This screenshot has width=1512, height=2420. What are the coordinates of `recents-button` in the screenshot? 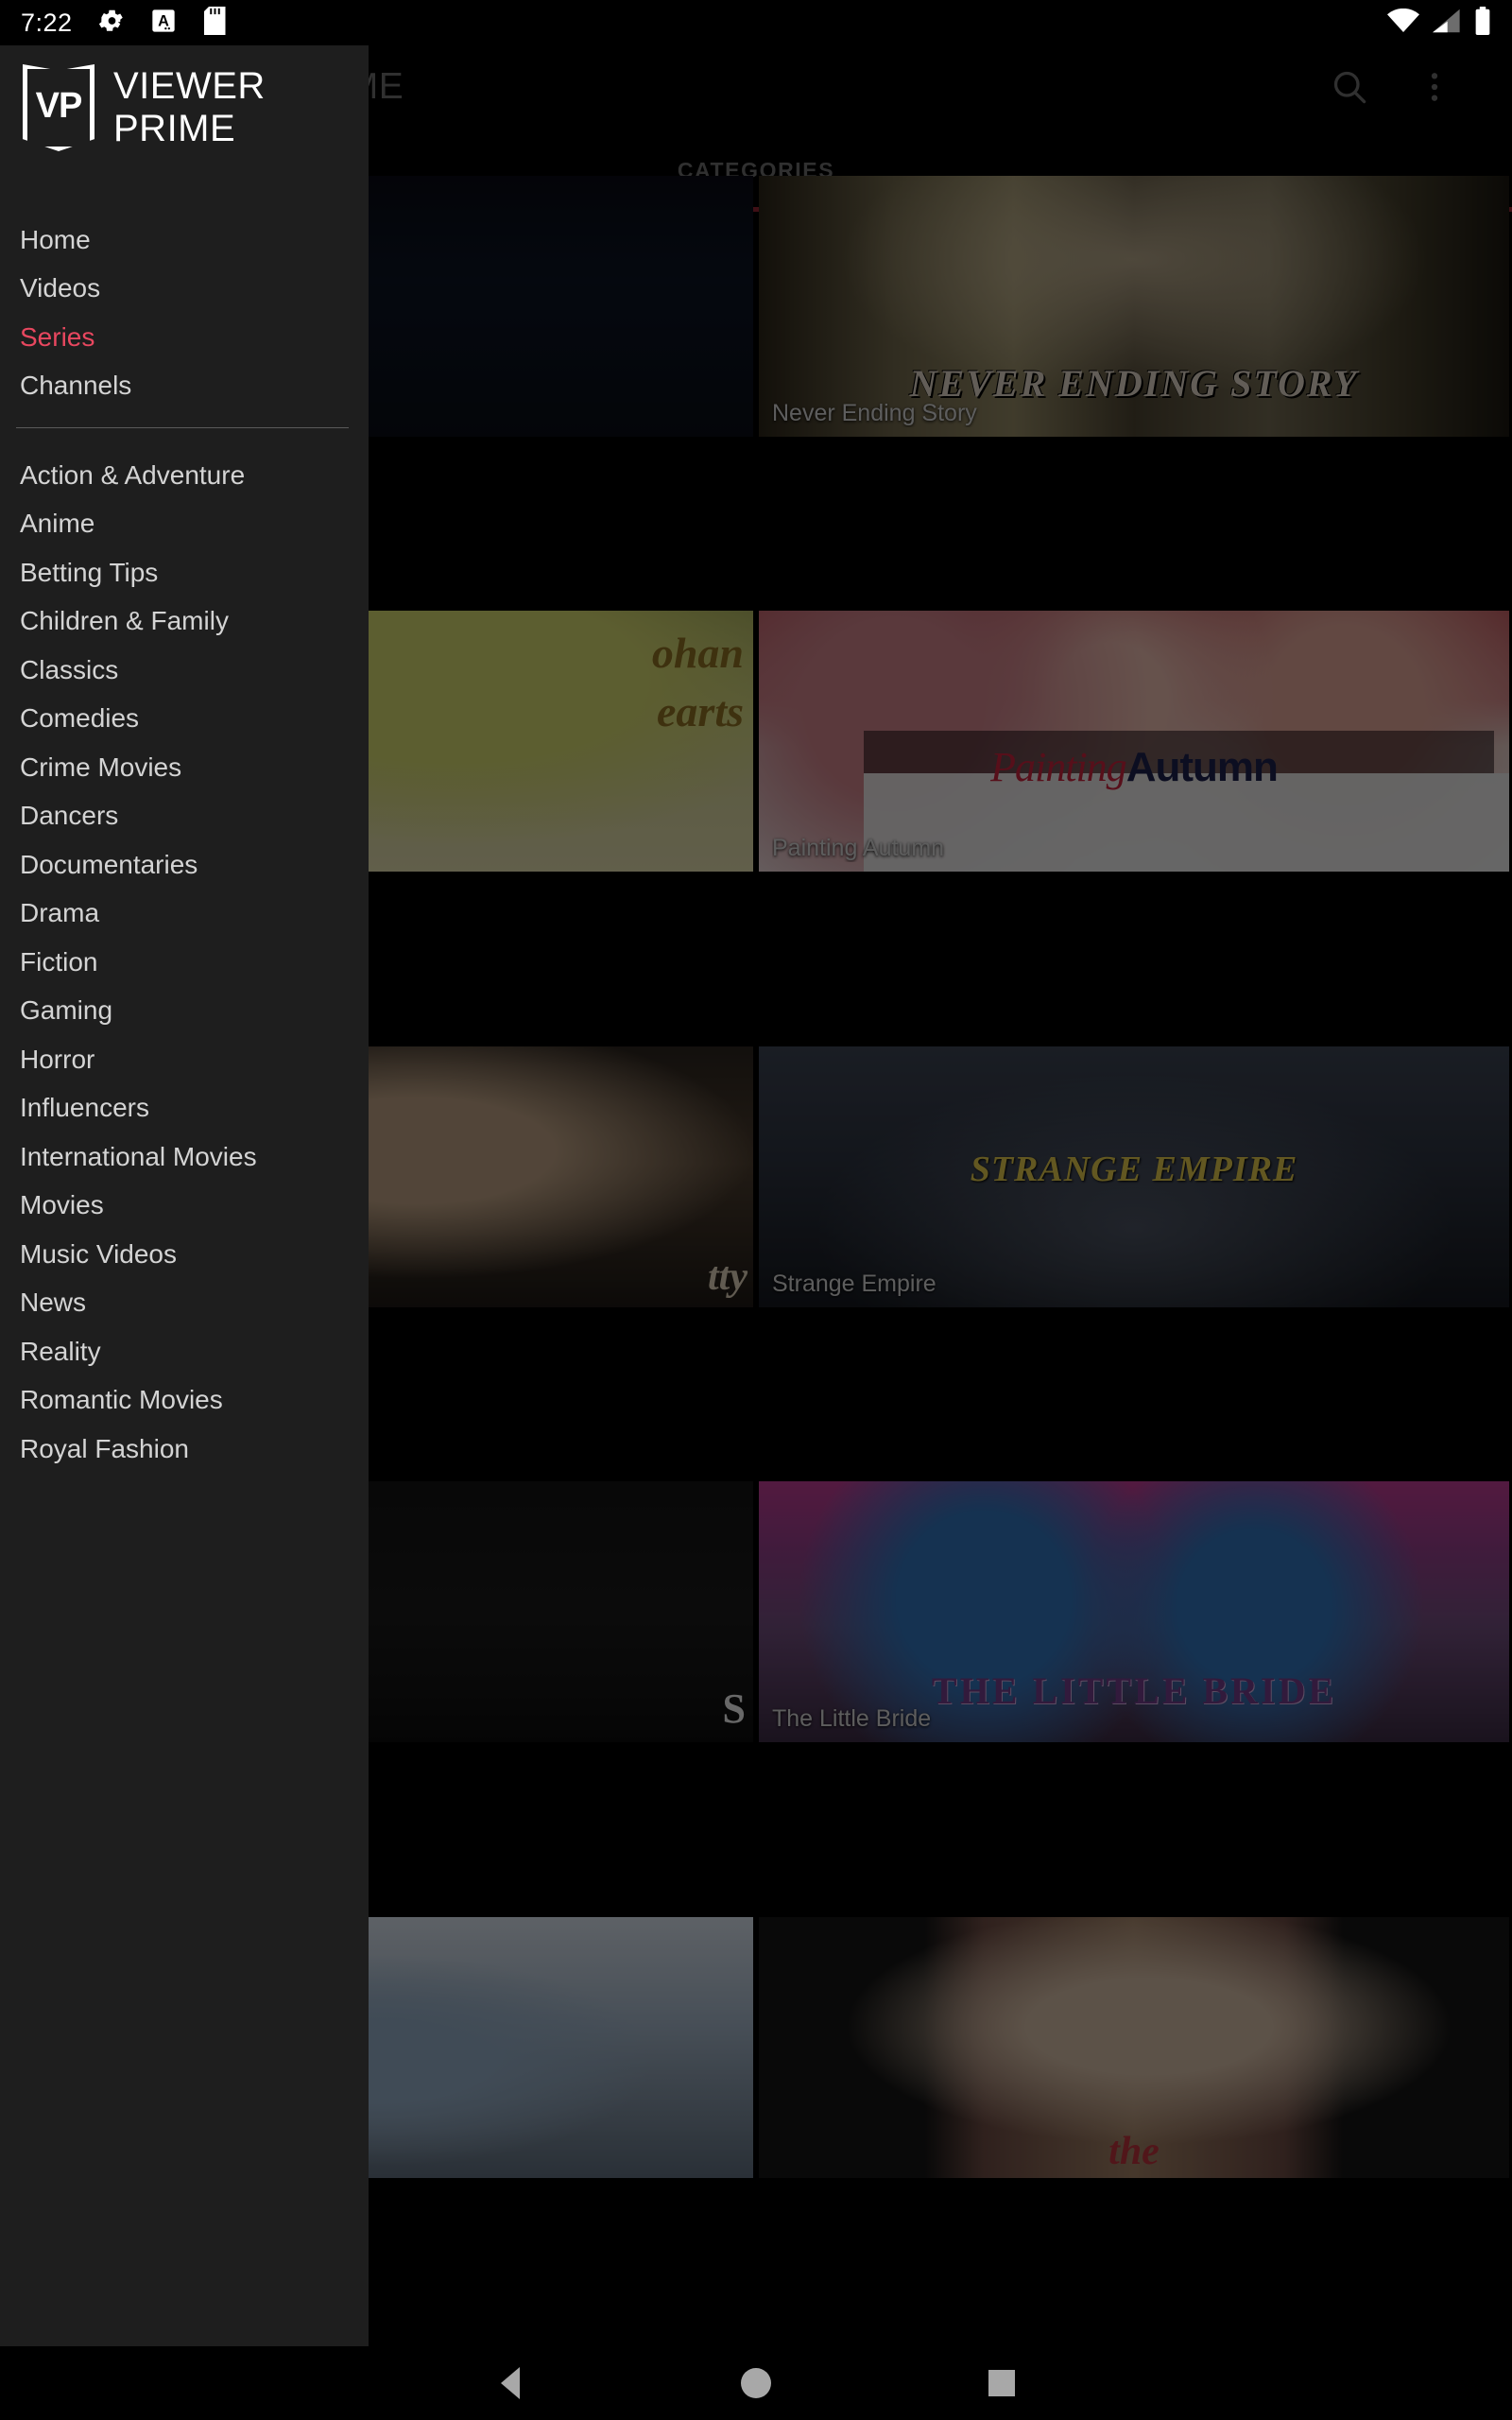 It's located at (1002, 2383).